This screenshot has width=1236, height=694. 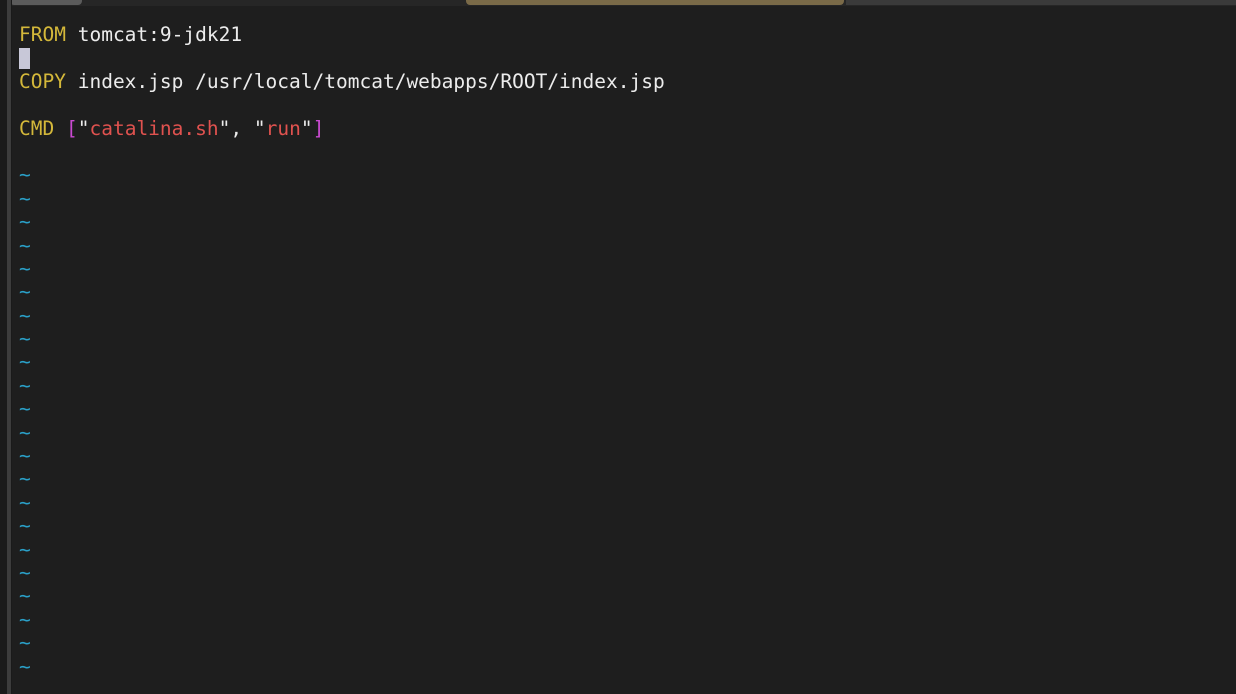 I want to click on window-left-edge-line, so click(x=9, y=347).